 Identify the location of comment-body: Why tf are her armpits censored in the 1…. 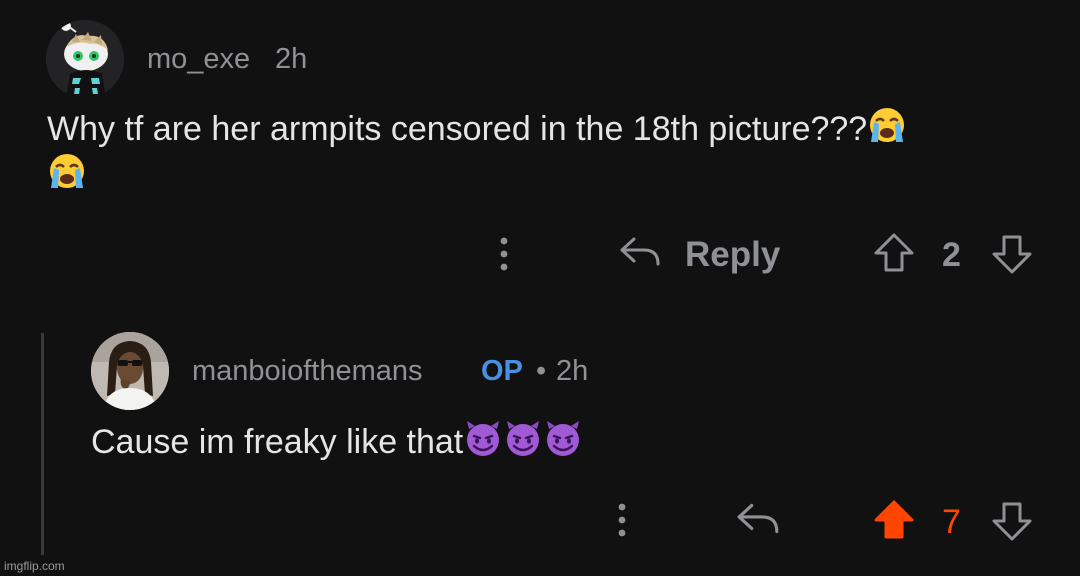
(477, 128).